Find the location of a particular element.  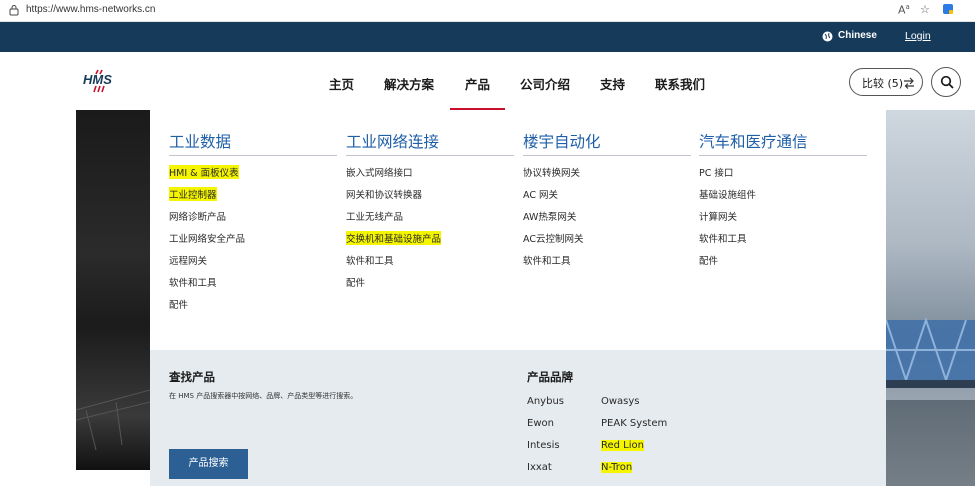

menu-link-wireless: 工业无线产品 is located at coordinates (374, 216).